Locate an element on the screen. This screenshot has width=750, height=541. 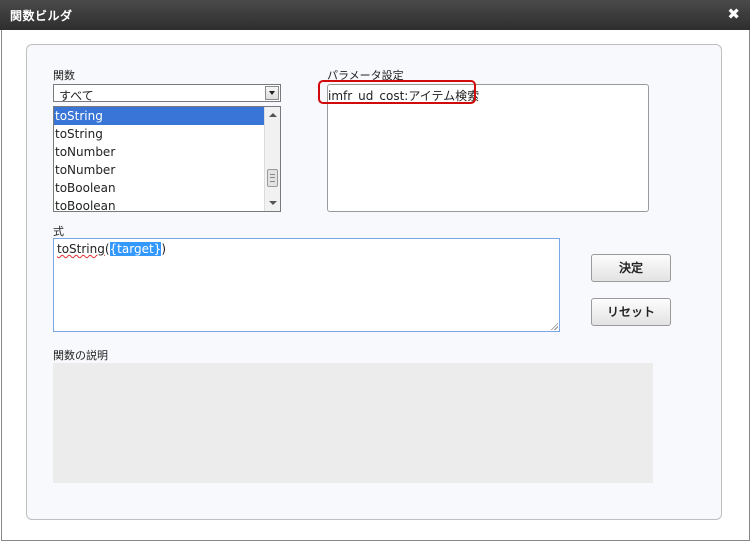
resize-grip-icon is located at coordinates (554, 326).